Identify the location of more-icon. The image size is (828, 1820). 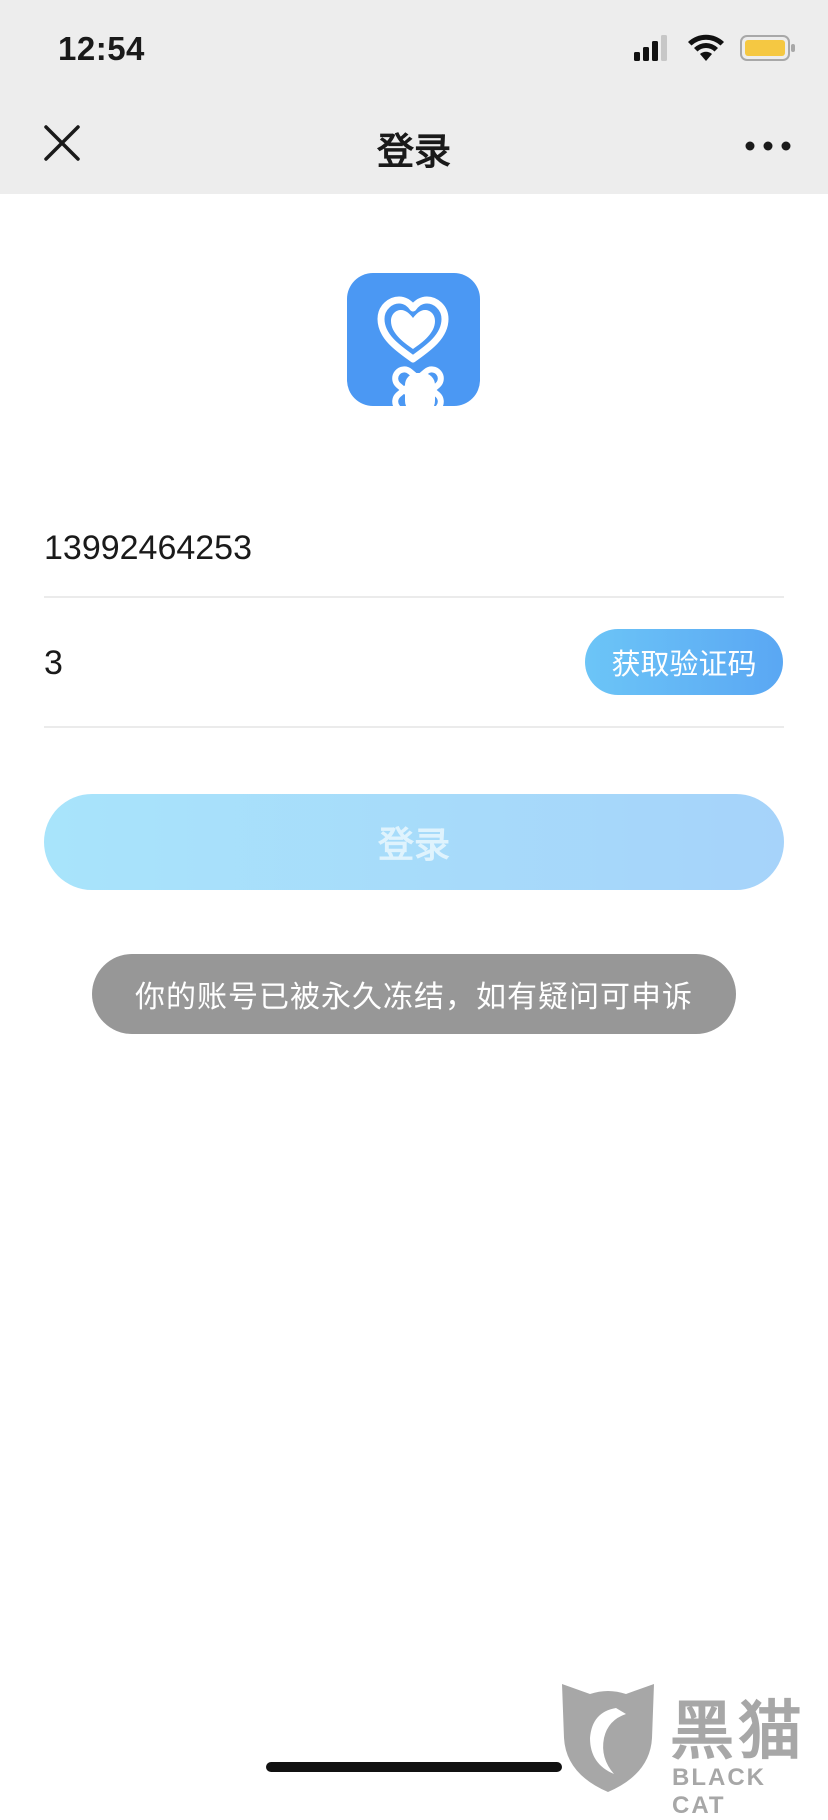
(768, 146).